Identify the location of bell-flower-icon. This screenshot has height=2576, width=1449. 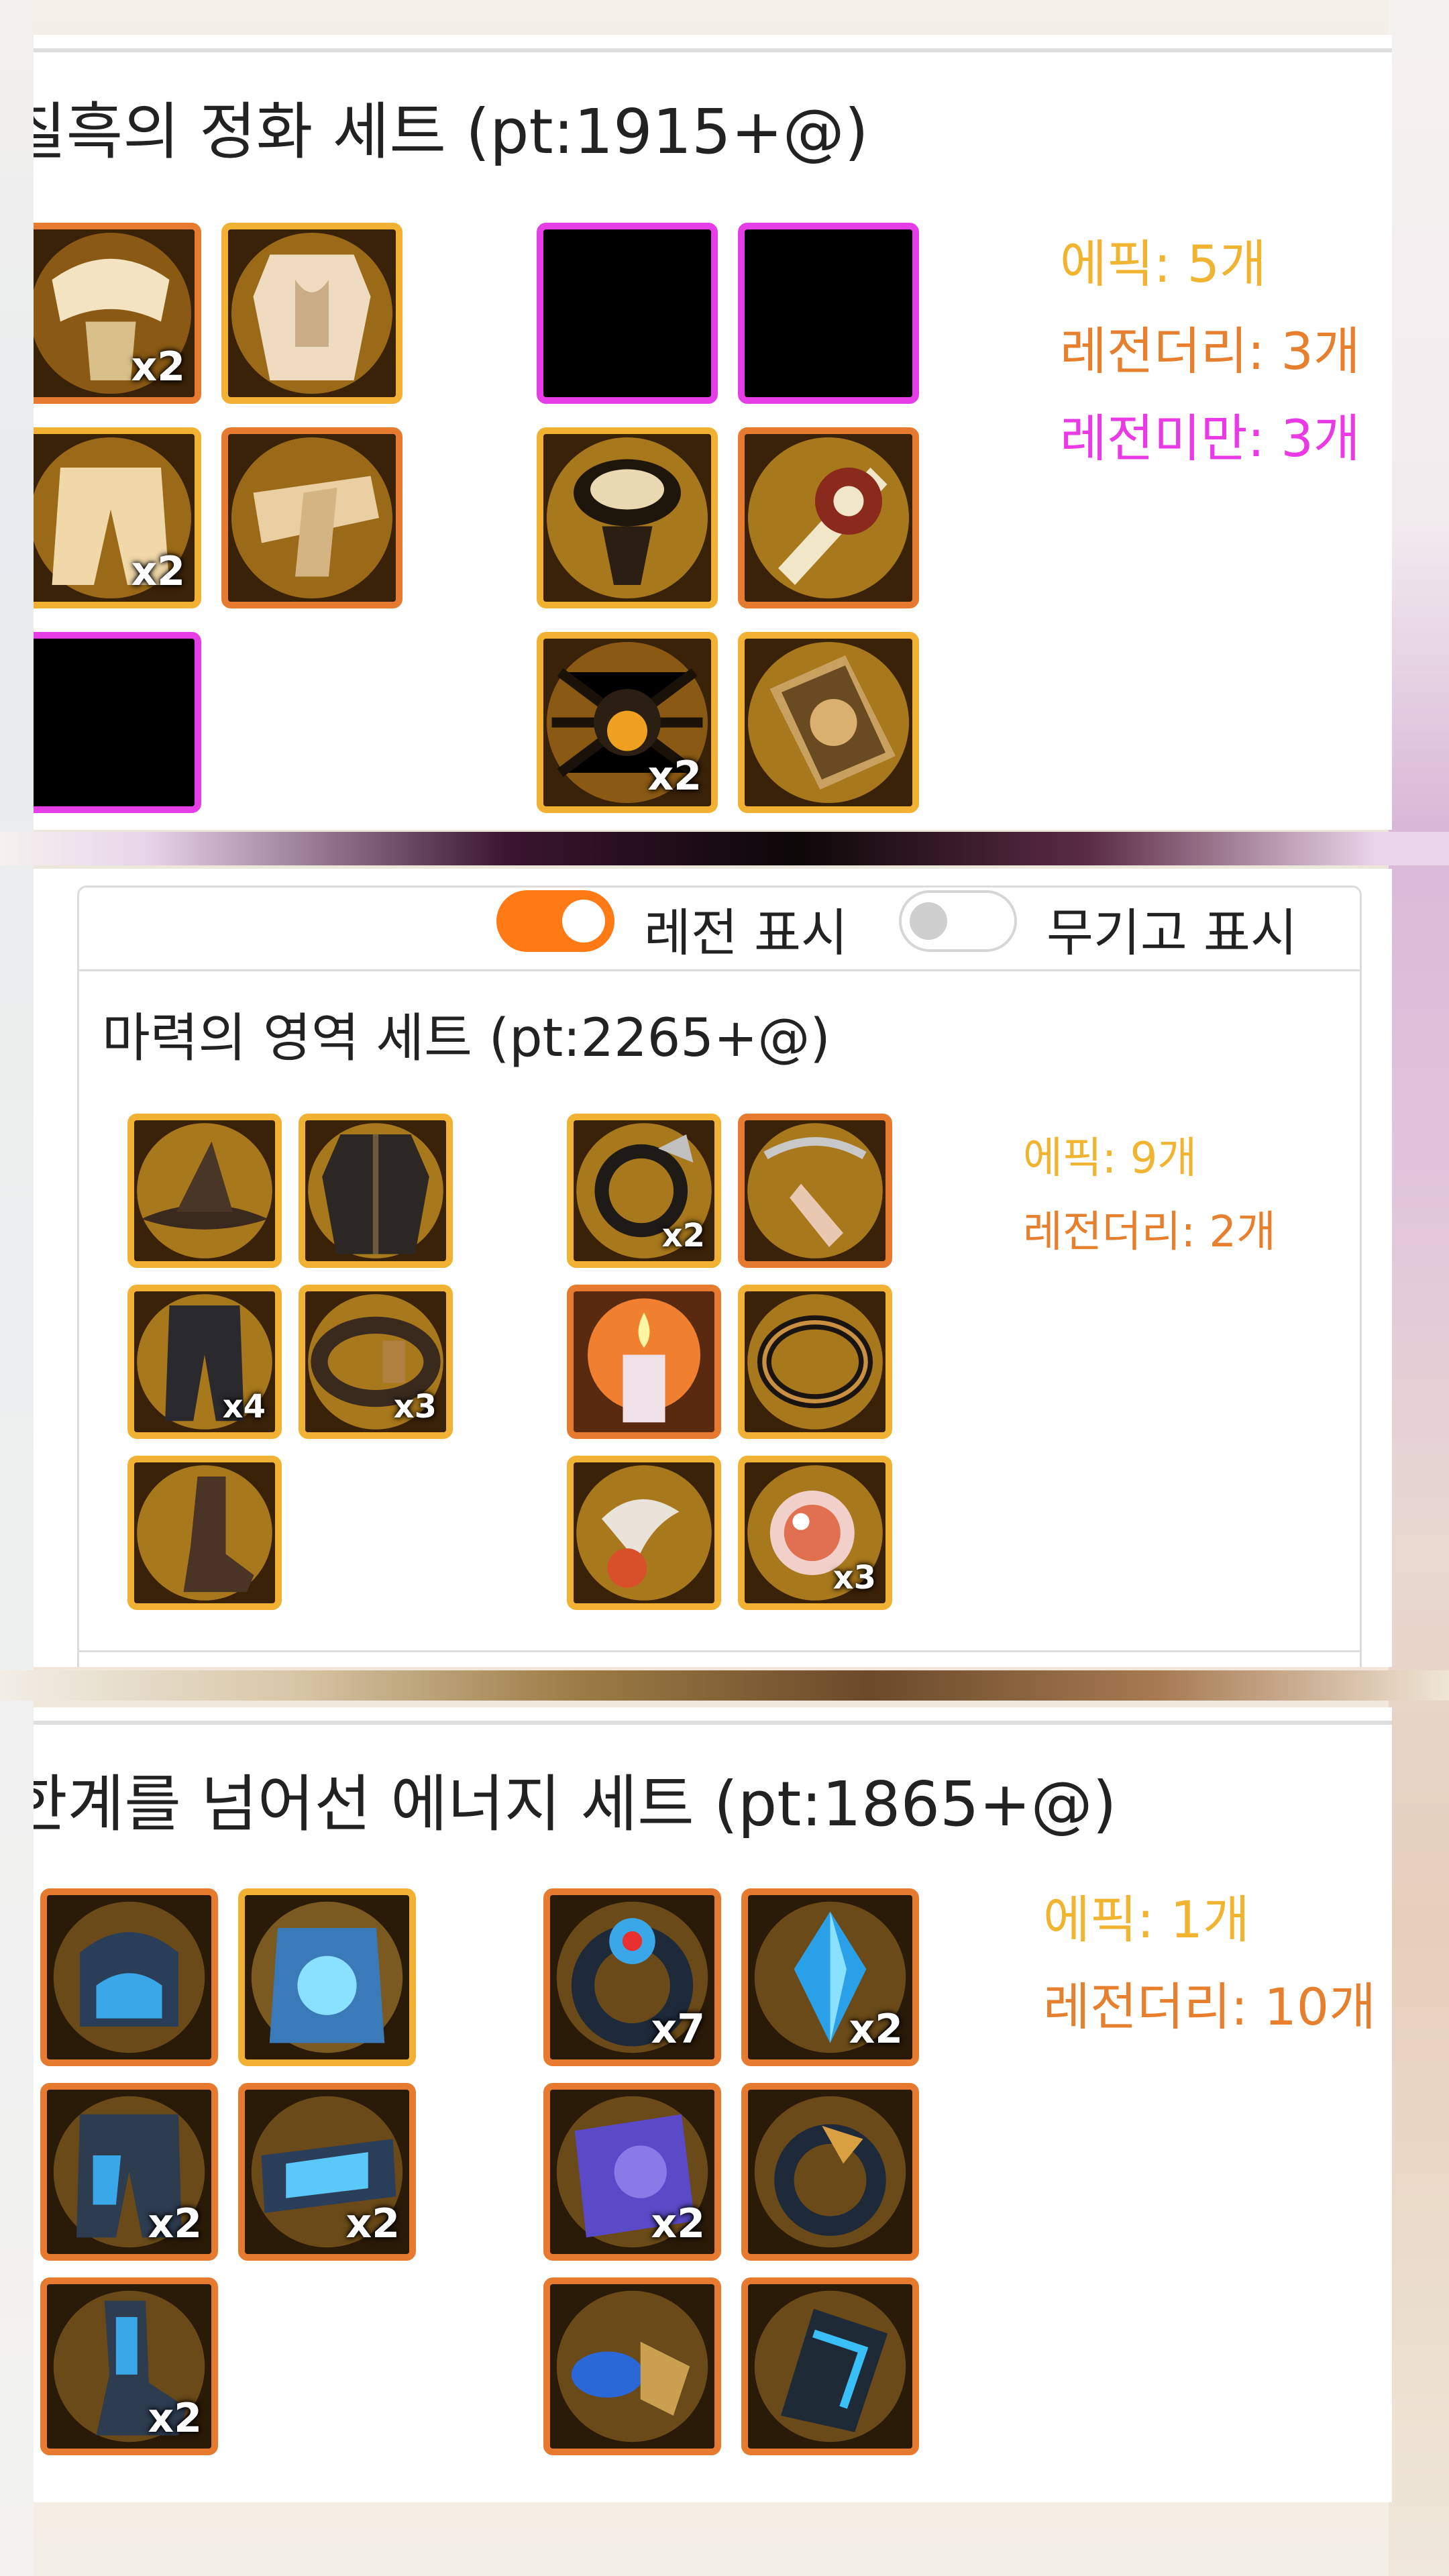
(644, 1532).